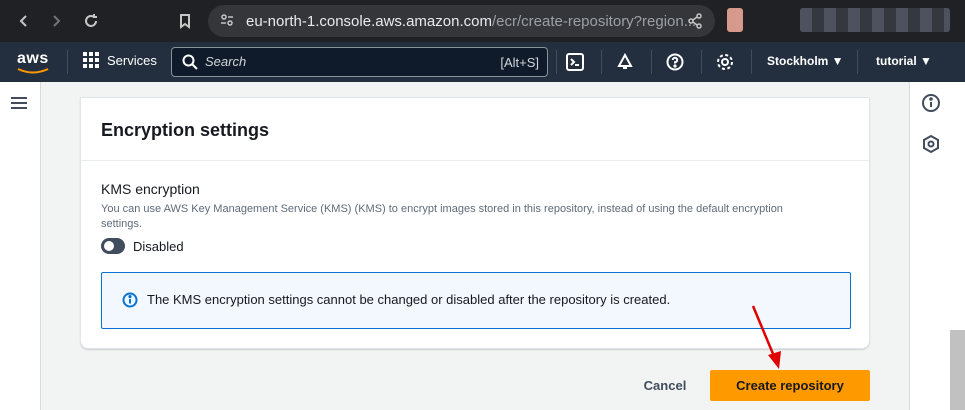  Describe the element at coordinates (675, 62) in the screenshot. I see `help-icon` at that location.